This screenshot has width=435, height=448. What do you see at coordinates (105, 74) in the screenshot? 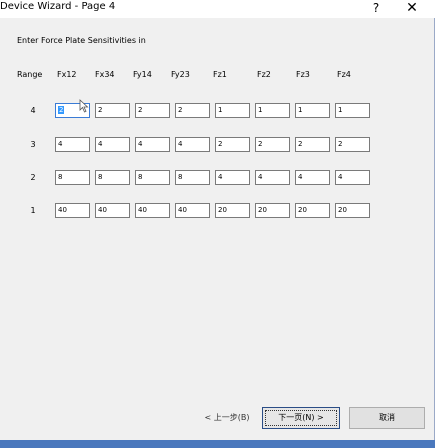
I see `column-header-fx34: Fx34` at bounding box center [105, 74].